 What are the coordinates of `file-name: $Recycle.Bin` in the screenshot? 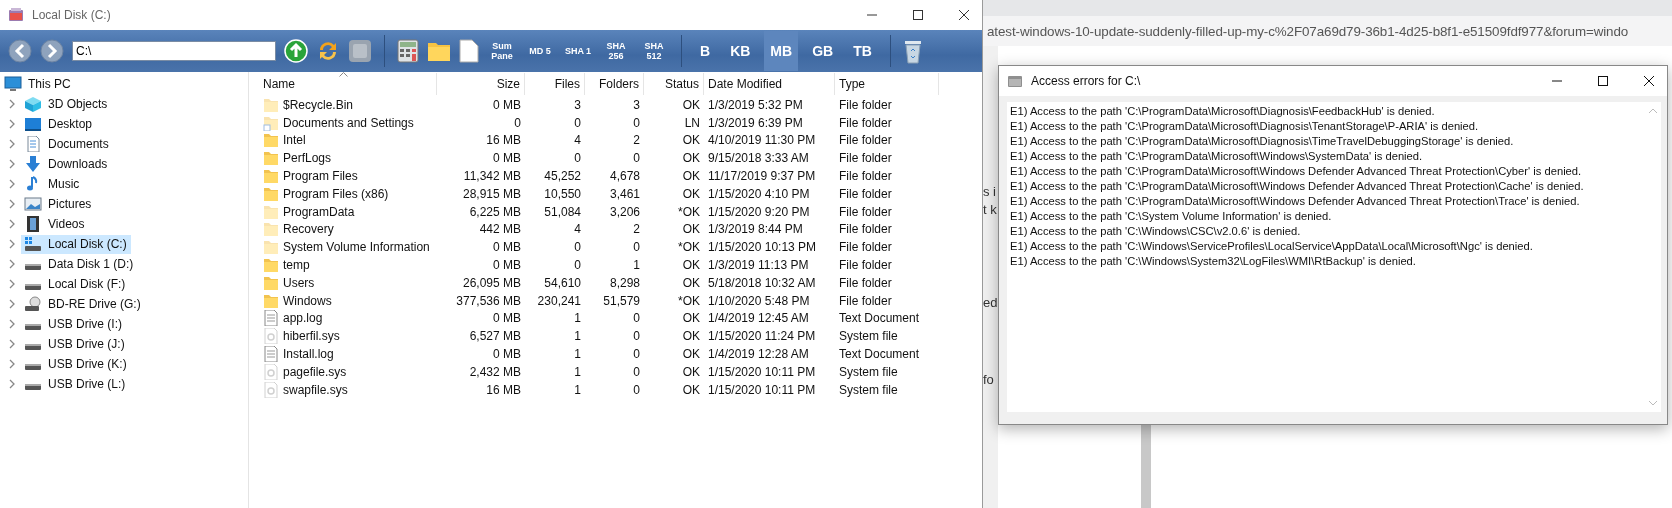 It's located at (318, 104).